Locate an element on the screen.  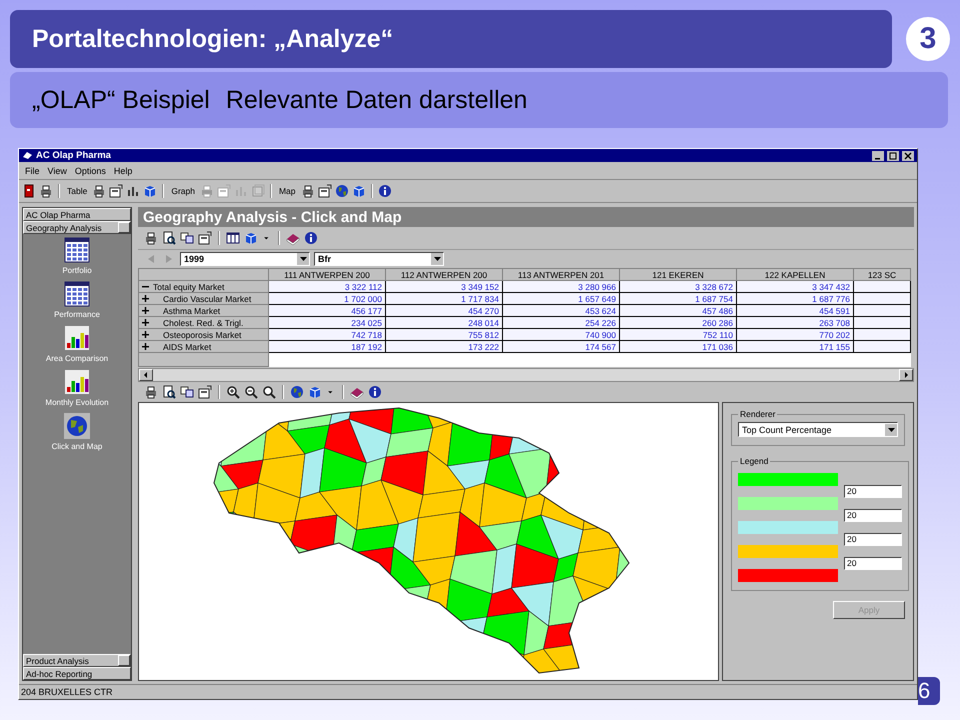
sidebar-item: Performance is located at coordinates (77, 314).